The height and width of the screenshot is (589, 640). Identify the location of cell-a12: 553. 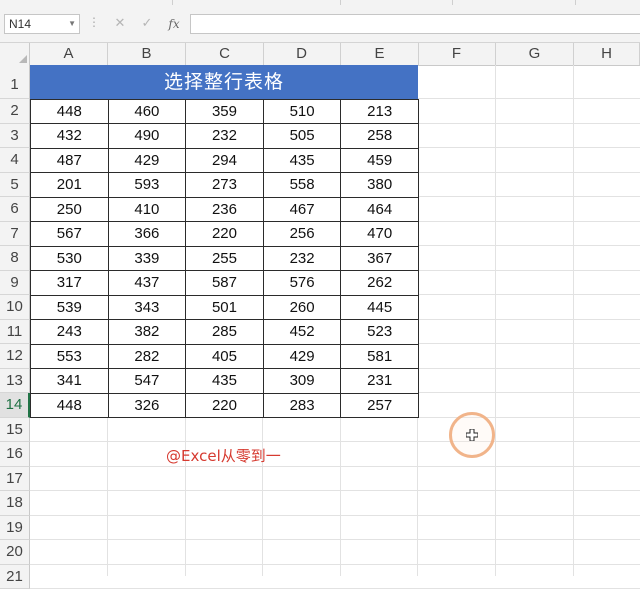
(70, 356).